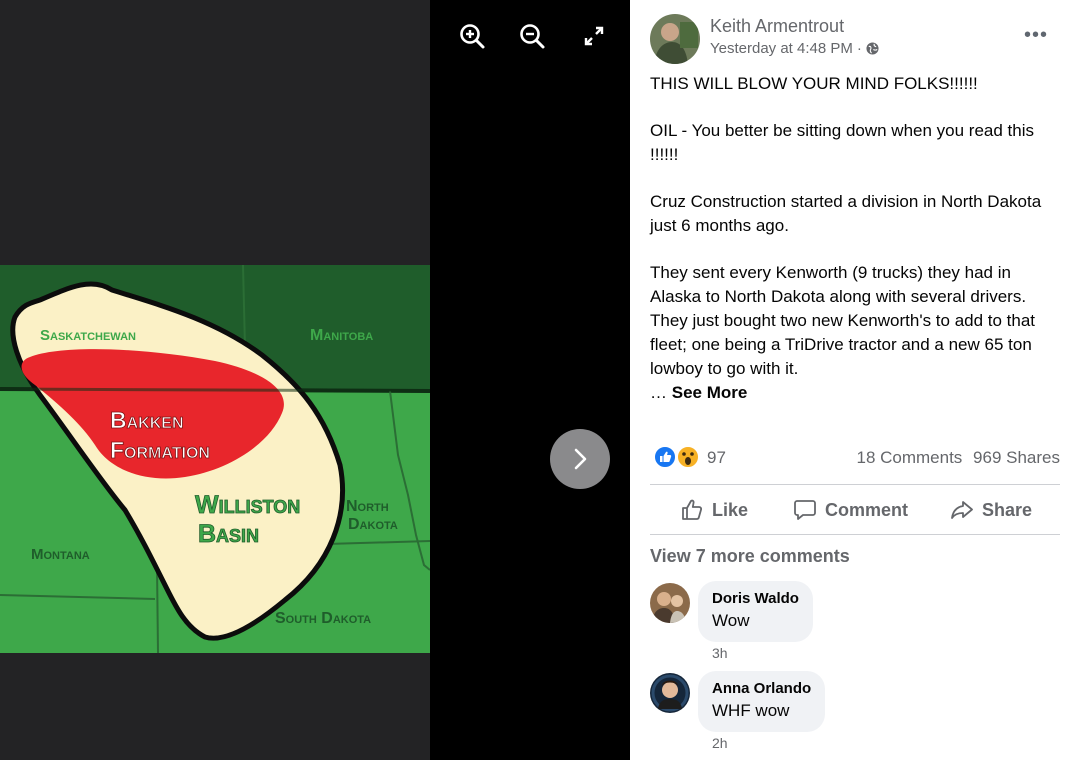  What do you see at coordinates (341, 335) in the screenshot?
I see `map-label-manitoba: Manitoba` at bounding box center [341, 335].